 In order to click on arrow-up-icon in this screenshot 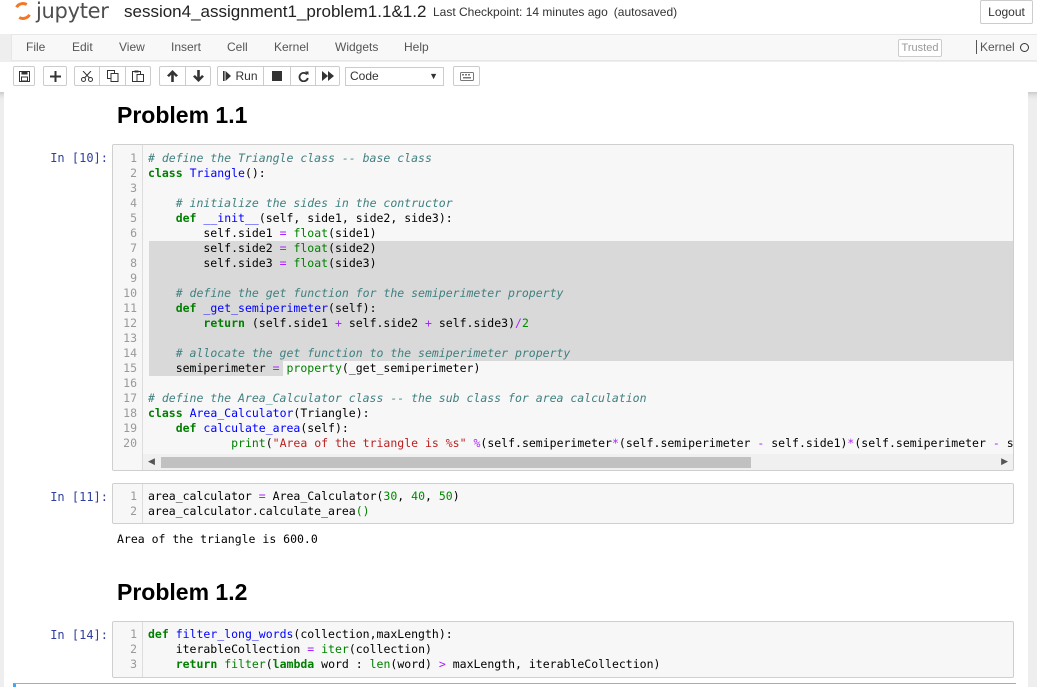, I will do `click(172, 76)`.